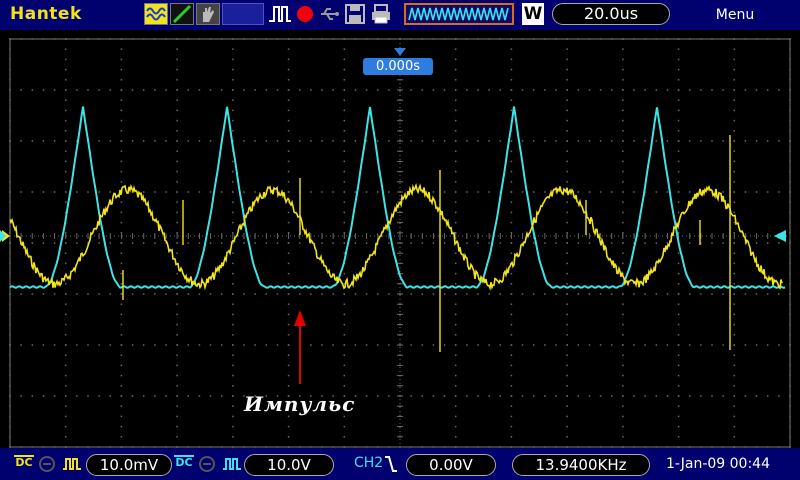 Image resolution: width=800 pixels, height=480 pixels. I want to click on trigger-source: CH2, so click(368, 463).